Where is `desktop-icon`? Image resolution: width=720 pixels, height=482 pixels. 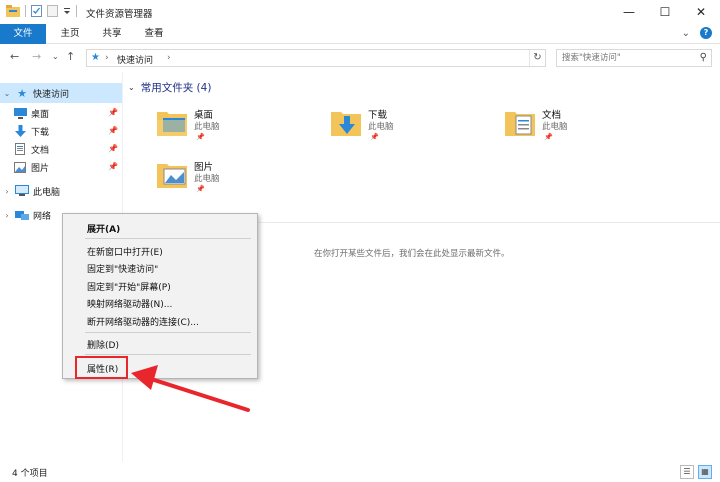
desktop-icon is located at coordinates (20, 113).